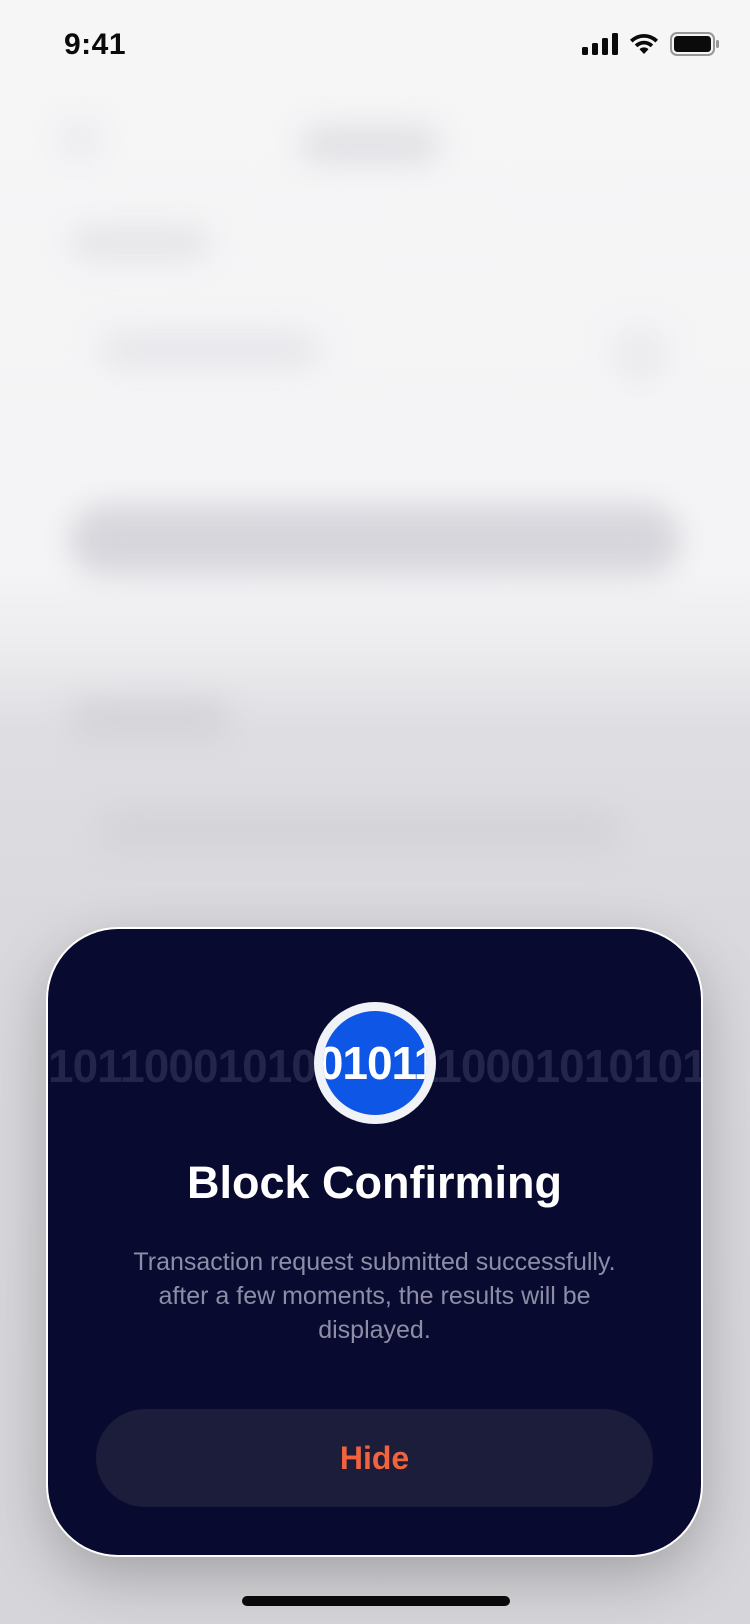 This screenshot has height=1624, width=750. Describe the element at coordinates (375, 46) in the screenshot. I see `status-bar: 9:41` at that location.